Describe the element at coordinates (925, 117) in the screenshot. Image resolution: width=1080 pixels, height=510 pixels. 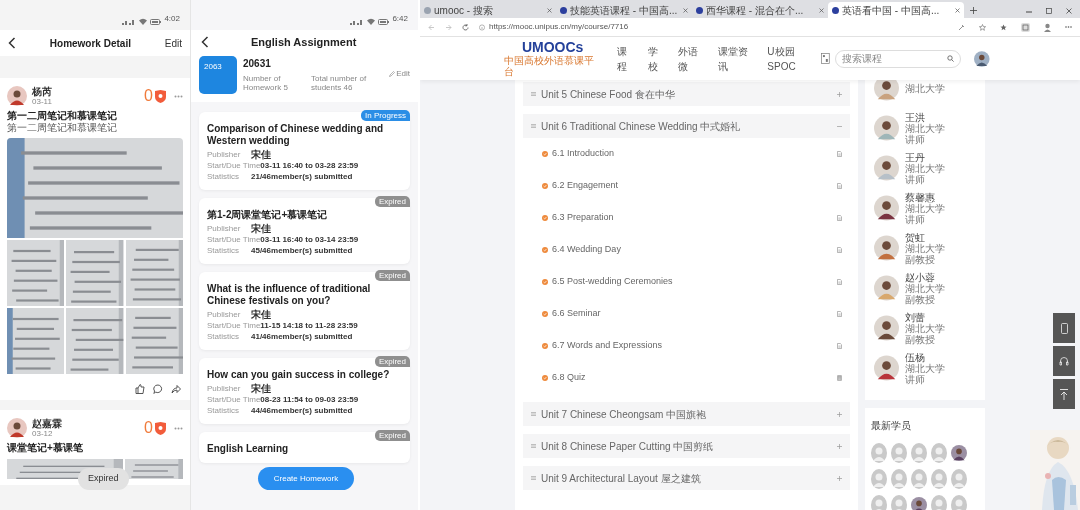
I see `teacher-name: 王洪` at that location.